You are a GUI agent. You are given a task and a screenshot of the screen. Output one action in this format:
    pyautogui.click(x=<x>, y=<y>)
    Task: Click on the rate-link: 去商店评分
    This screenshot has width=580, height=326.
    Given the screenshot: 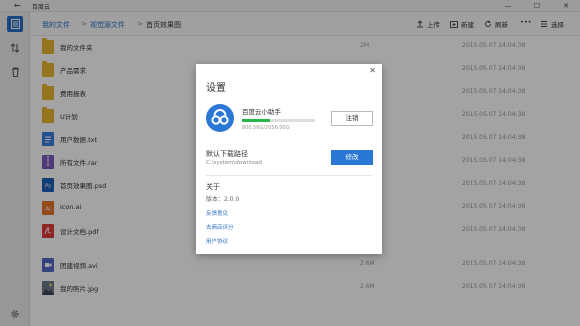 What is the action you would take?
    pyautogui.click(x=220, y=227)
    